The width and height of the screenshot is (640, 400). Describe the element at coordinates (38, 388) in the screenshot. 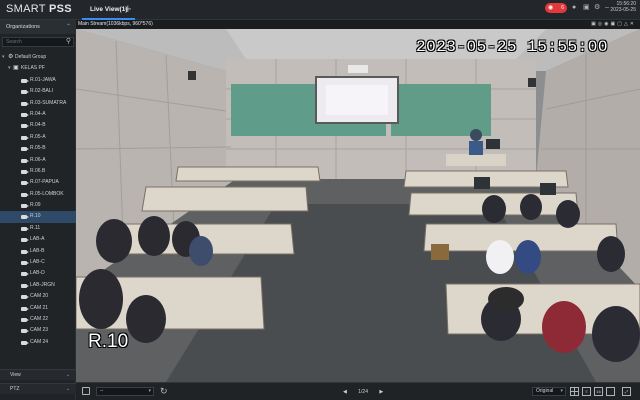

I see `ptz-section: PTZ ⌄` at that location.